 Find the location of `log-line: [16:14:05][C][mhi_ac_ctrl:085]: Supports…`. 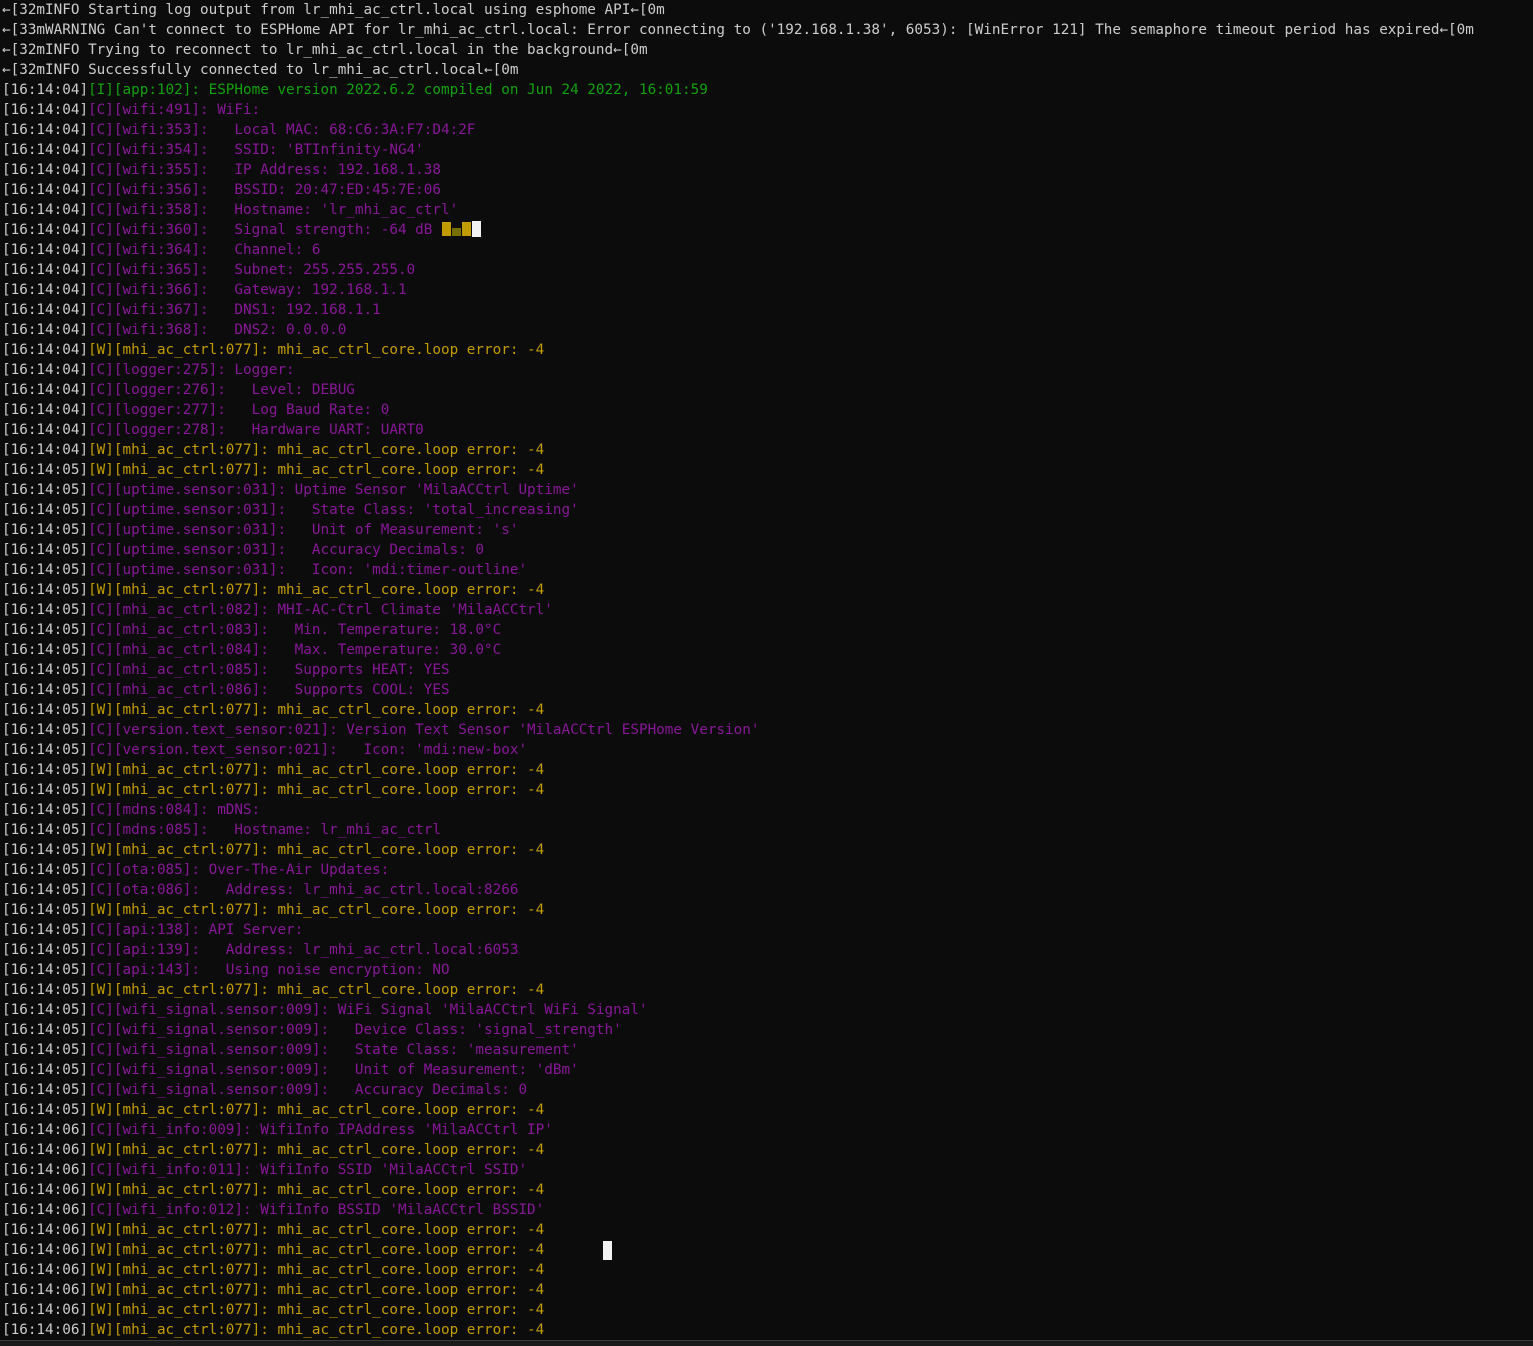

log-line: [16:14:05][C][mhi_ac_ctrl:085]: Supports… is located at coordinates (767, 670).